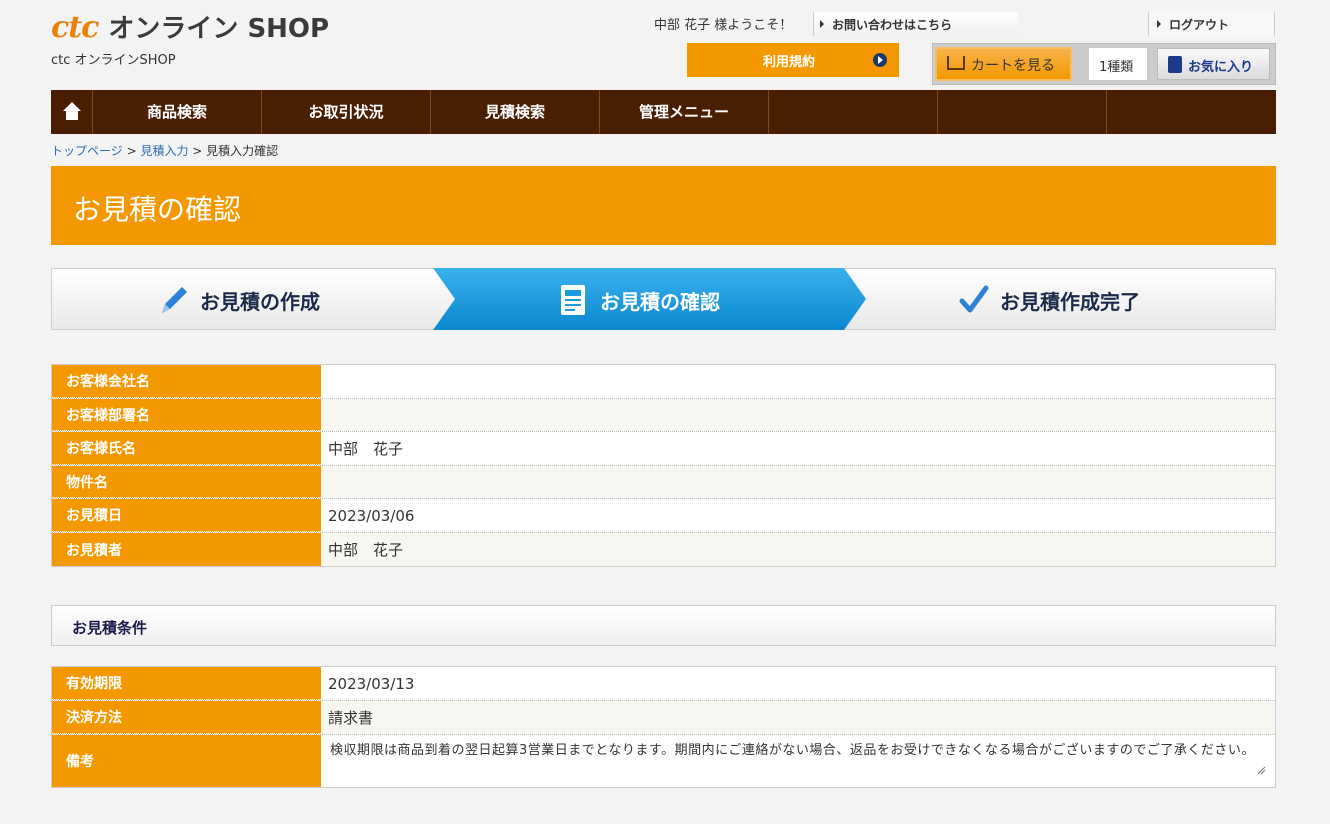  I want to click on table-row: お客様部署名, so click(663, 415).